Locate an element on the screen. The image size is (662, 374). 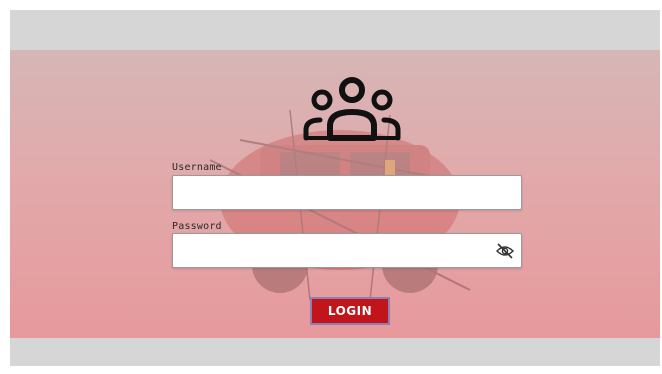
eye-off-icon is located at coordinates (505, 251).